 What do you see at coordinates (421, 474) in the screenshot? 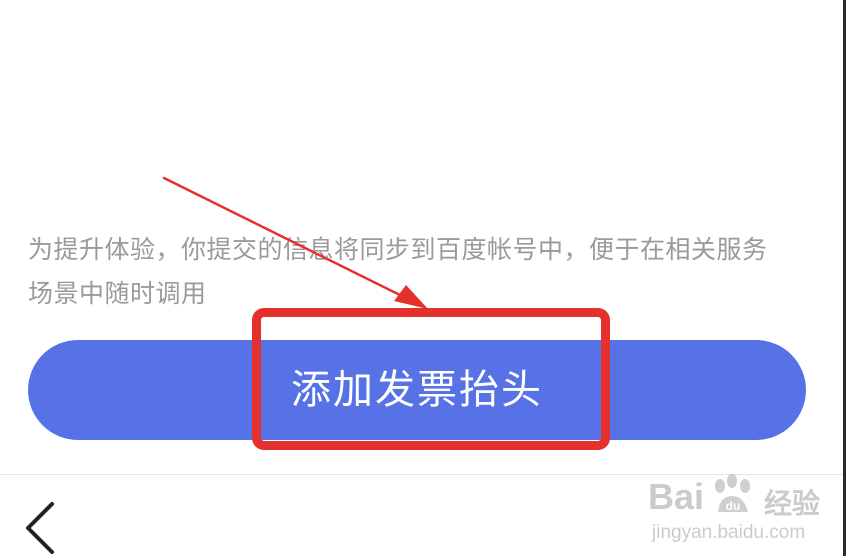
I see `bottom-divider` at bounding box center [421, 474].